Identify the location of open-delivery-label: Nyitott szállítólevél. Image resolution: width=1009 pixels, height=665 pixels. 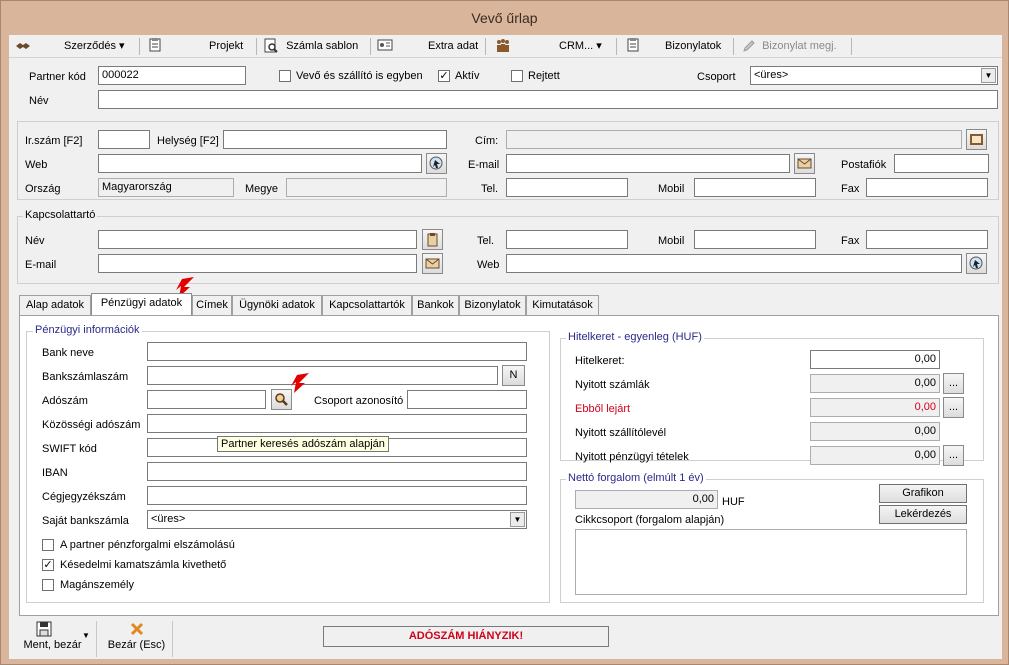
(621, 433).